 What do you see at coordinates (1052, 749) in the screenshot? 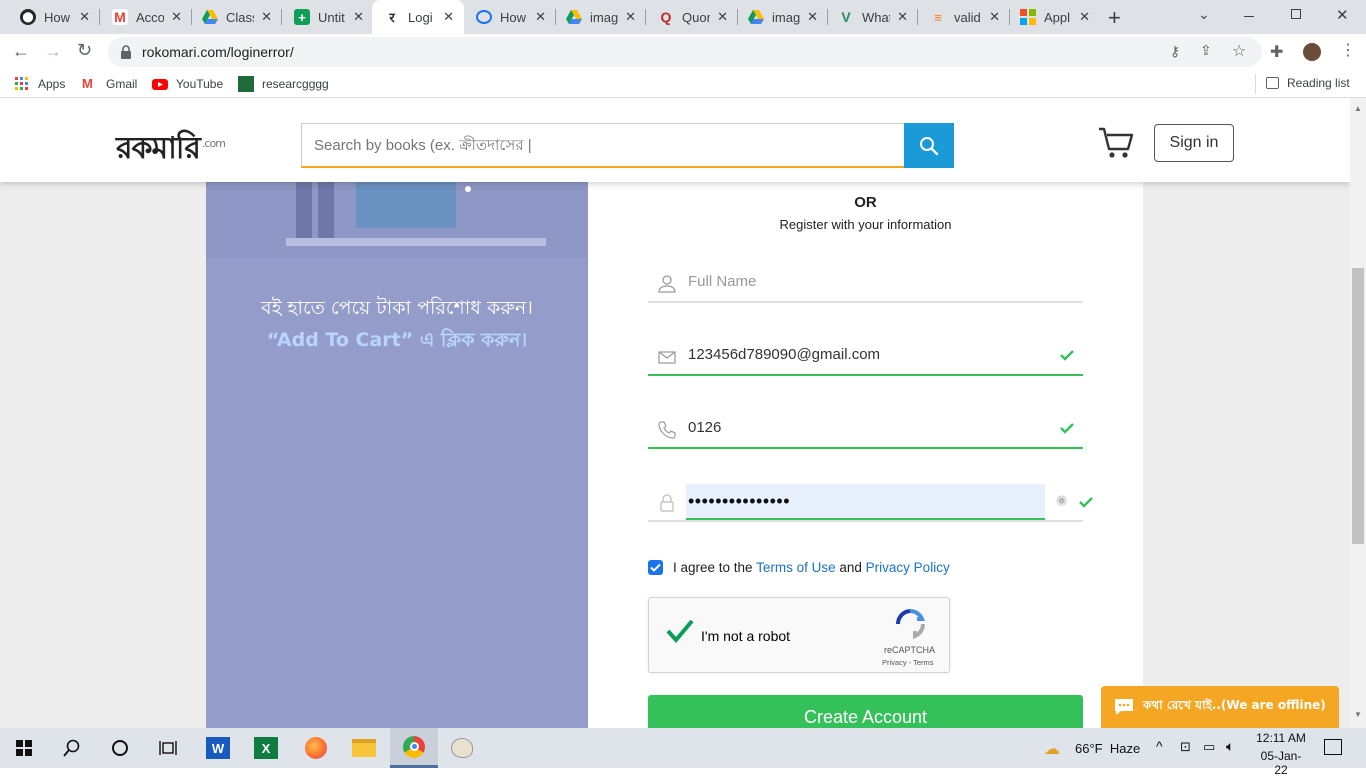
I see `weather-icon: ☁` at bounding box center [1052, 749].